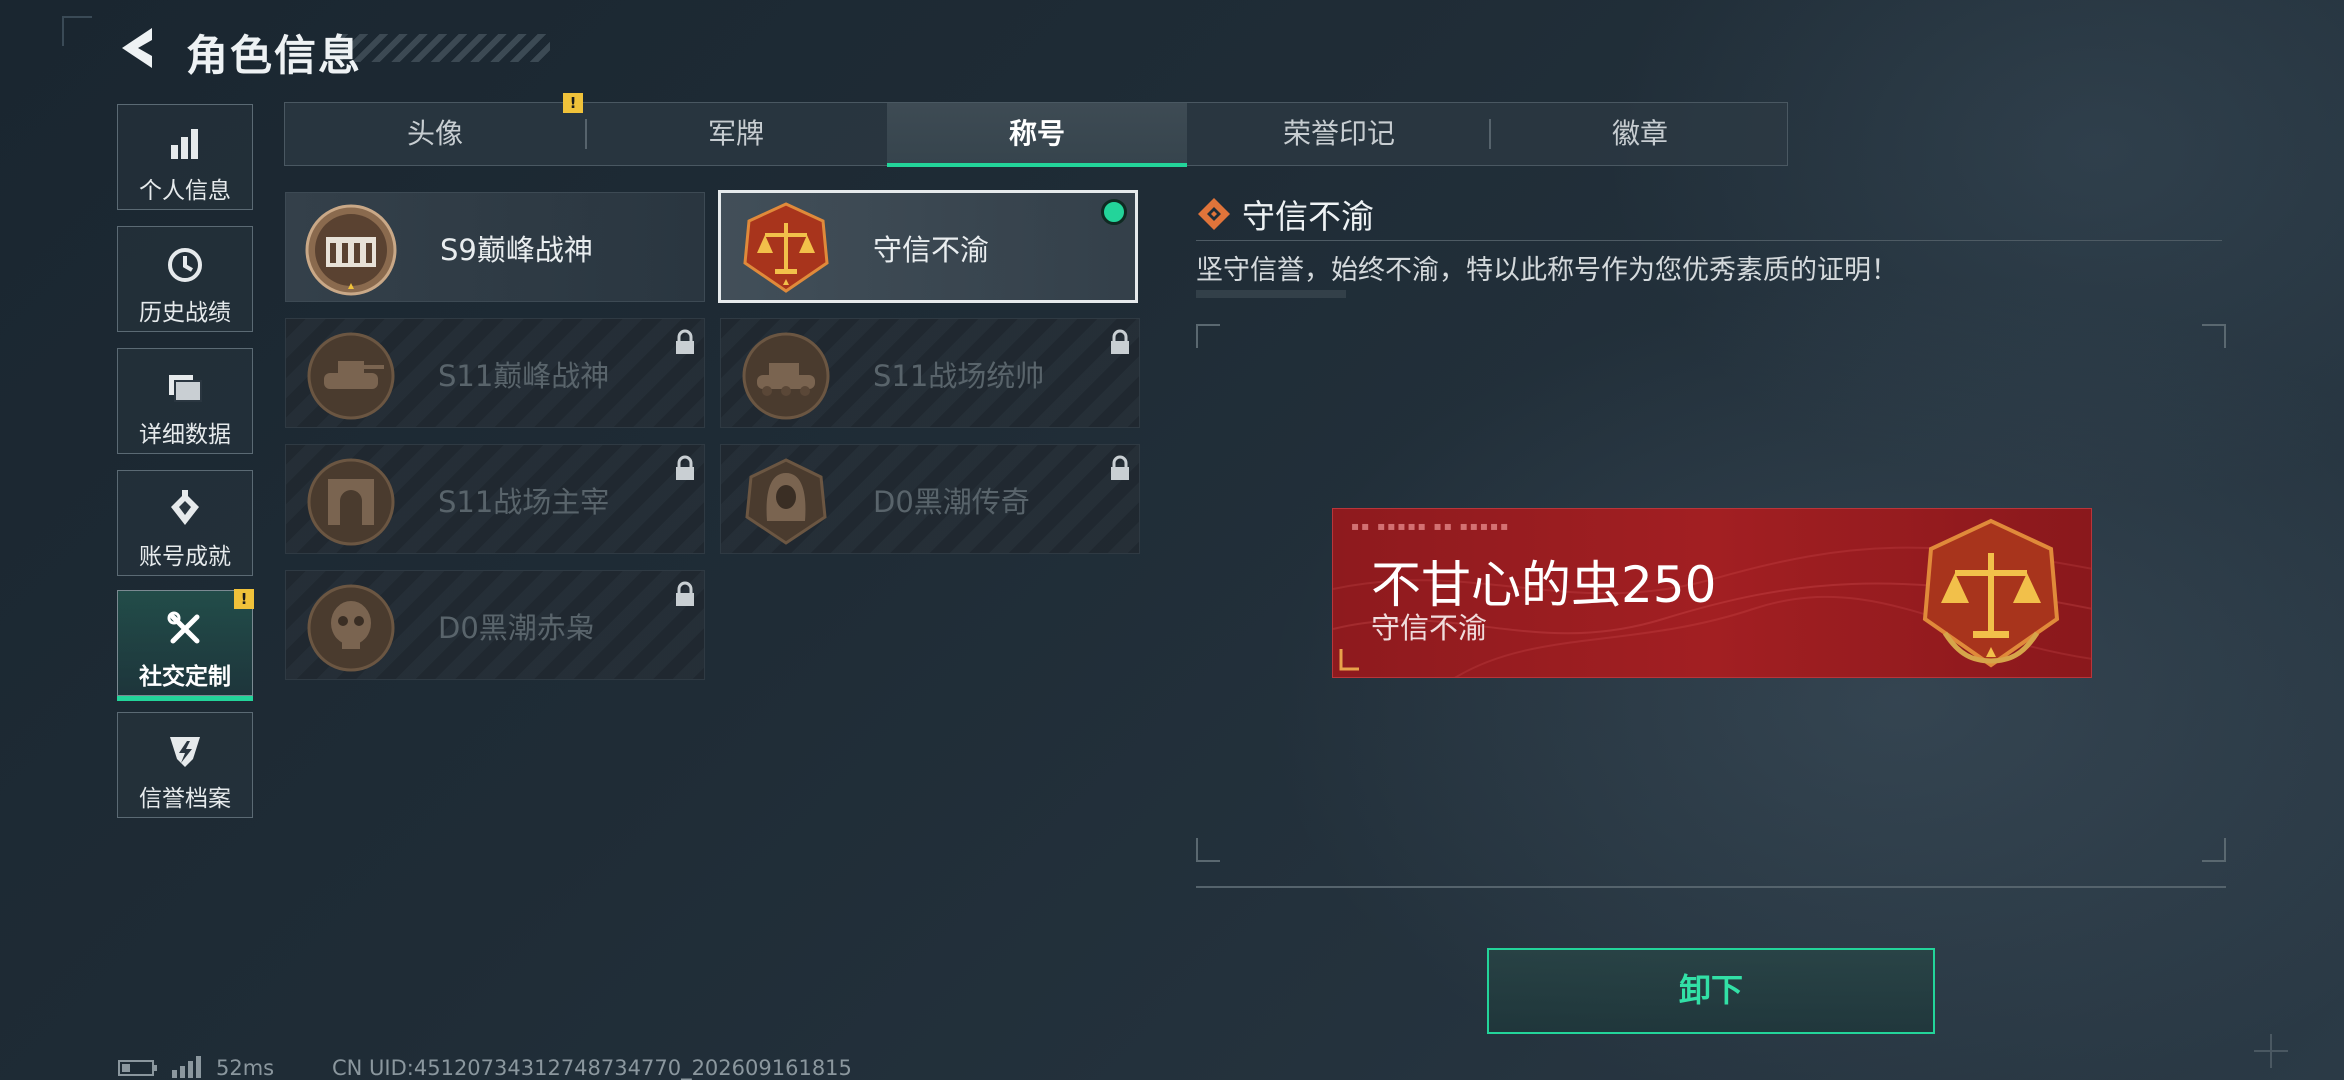  I want to click on battery-icon, so click(137, 1068).